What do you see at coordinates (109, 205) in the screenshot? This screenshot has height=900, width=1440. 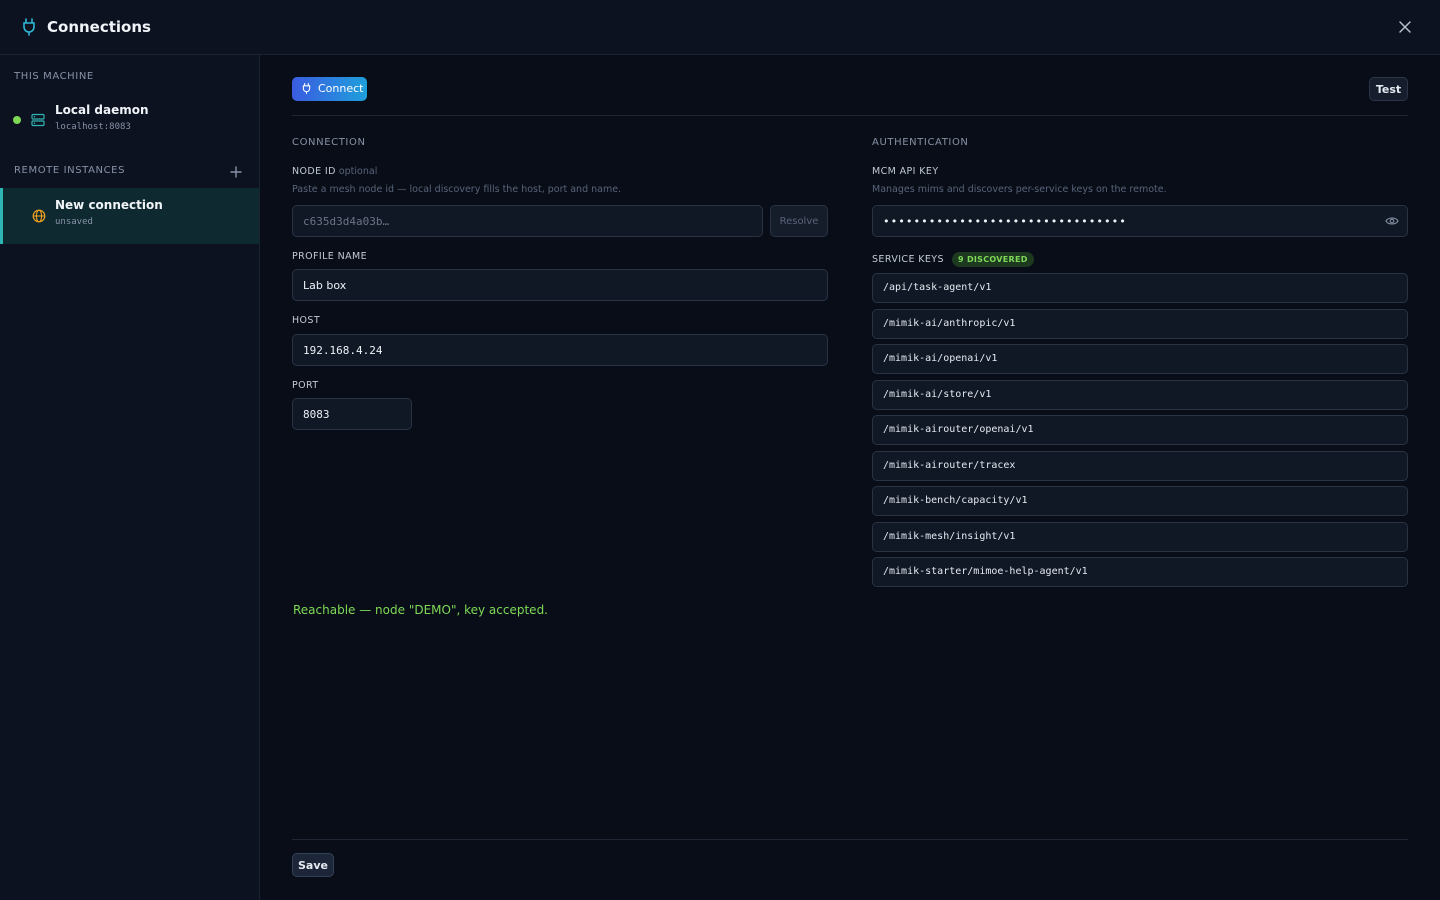 I see `sidebar-item-name: New connection` at bounding box center [109, 205].